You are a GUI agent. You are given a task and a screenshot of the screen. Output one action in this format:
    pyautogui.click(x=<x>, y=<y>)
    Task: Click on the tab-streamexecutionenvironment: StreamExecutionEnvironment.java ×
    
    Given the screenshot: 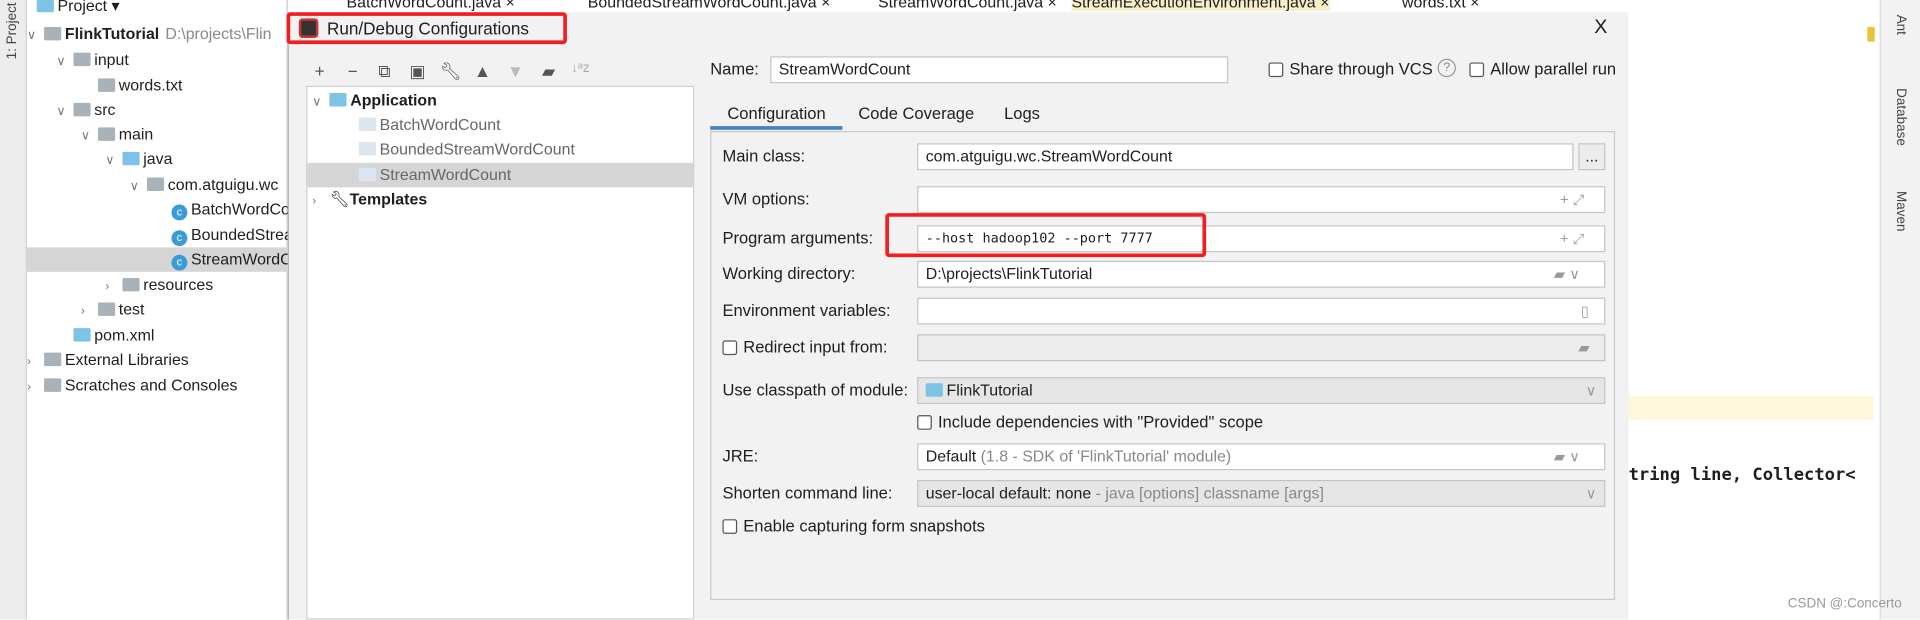 What is the action you would take?
    pyautogui.click(x=1200, y=6)
    